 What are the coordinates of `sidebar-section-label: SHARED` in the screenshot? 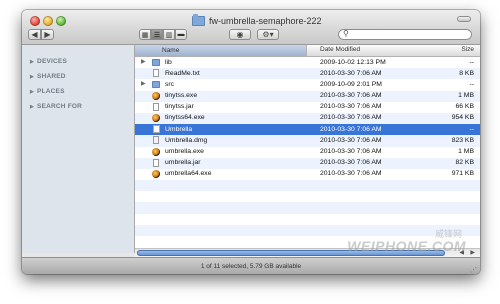 It's located at (51, 76).